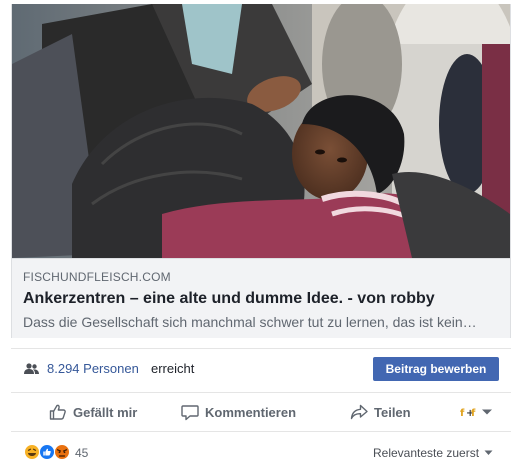  I want to click on share-icon, so click(359, 412).